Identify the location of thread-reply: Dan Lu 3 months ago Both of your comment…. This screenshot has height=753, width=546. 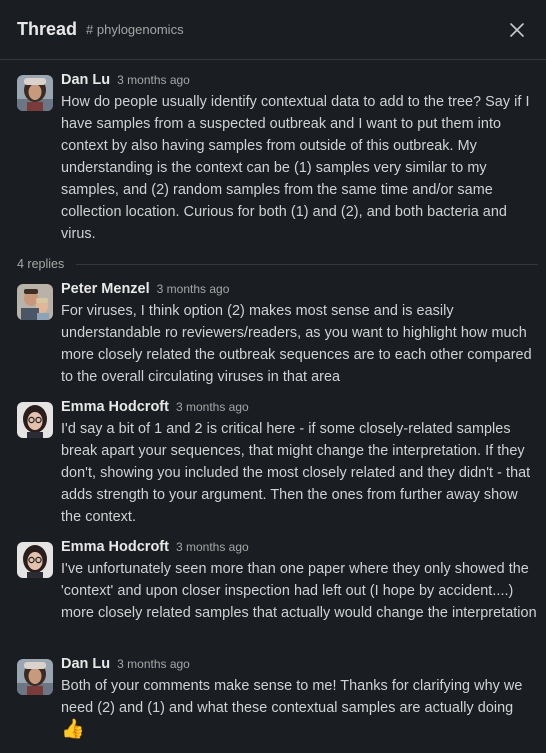
(277, 698).